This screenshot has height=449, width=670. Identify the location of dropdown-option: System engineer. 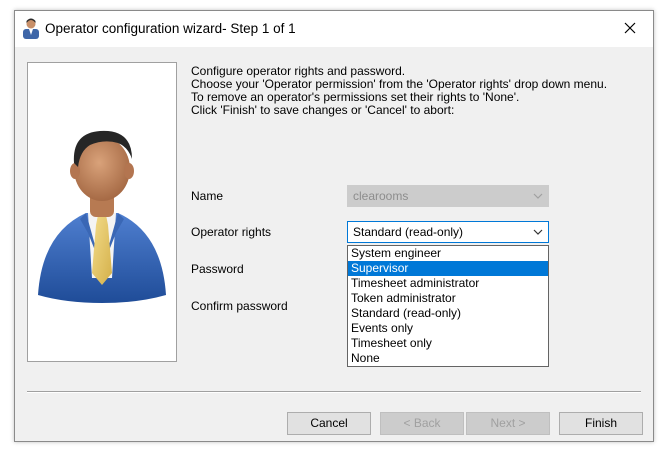
(448, 253).